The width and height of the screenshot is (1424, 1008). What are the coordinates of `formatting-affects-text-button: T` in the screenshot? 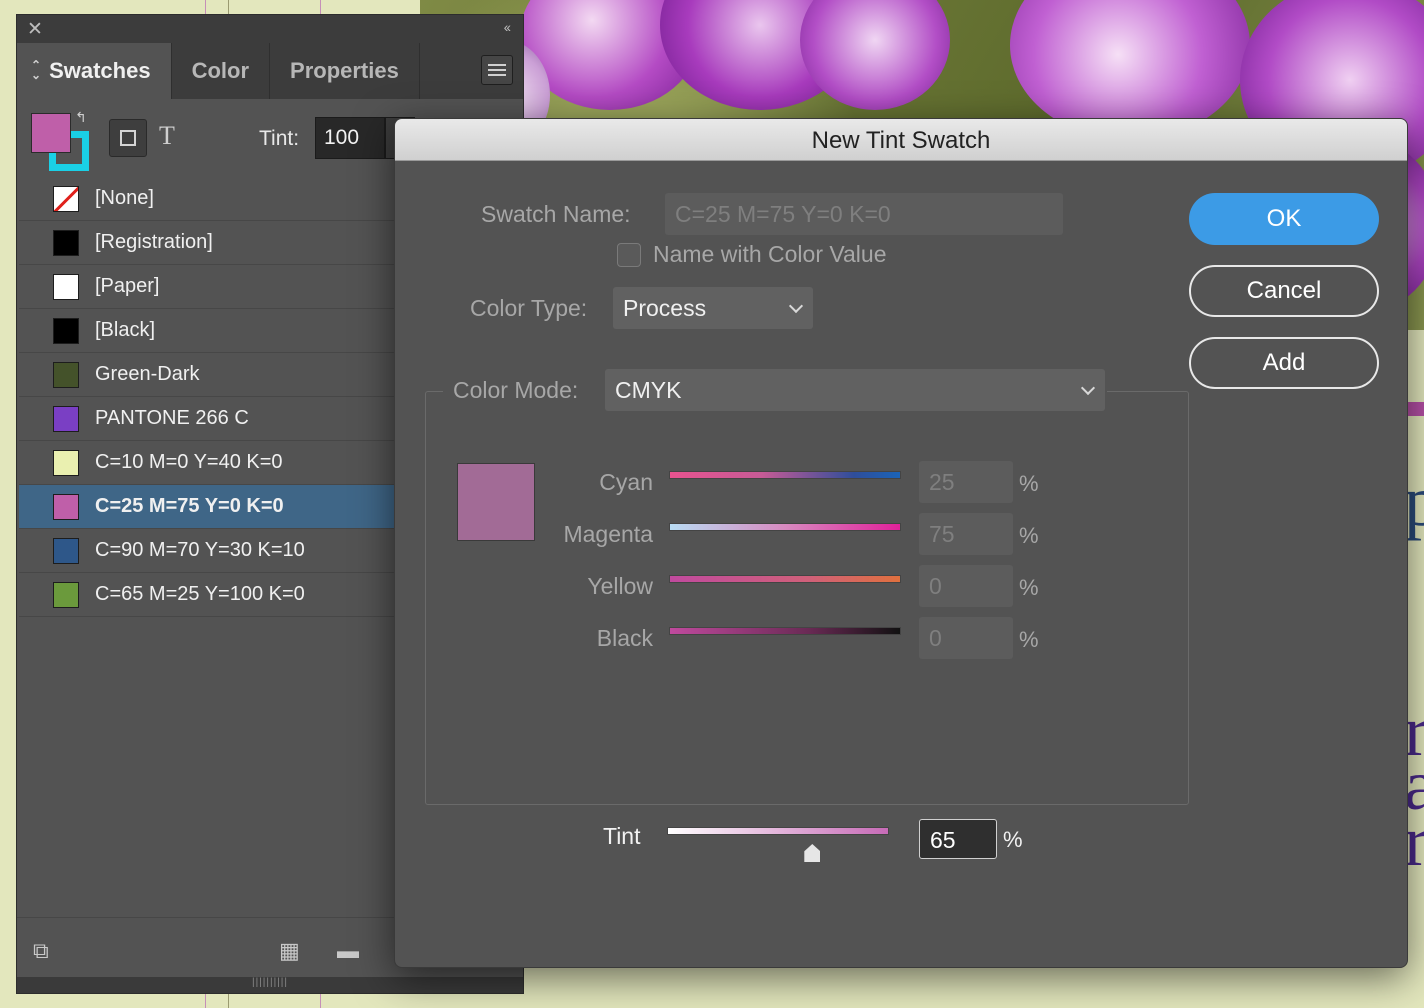 It's located at (167, 136).